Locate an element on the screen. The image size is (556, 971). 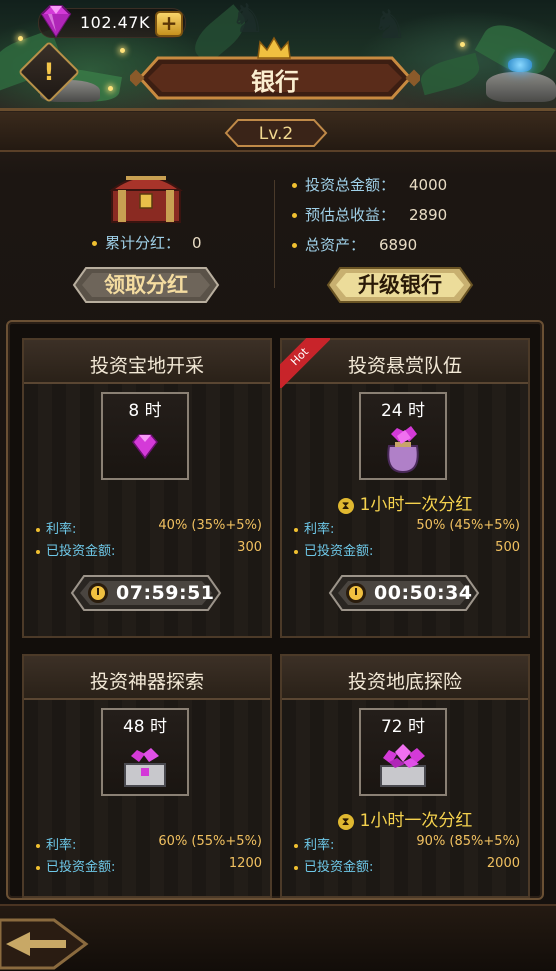
countdown-timer: 00:50:34 is located at coordinates (404, 593).